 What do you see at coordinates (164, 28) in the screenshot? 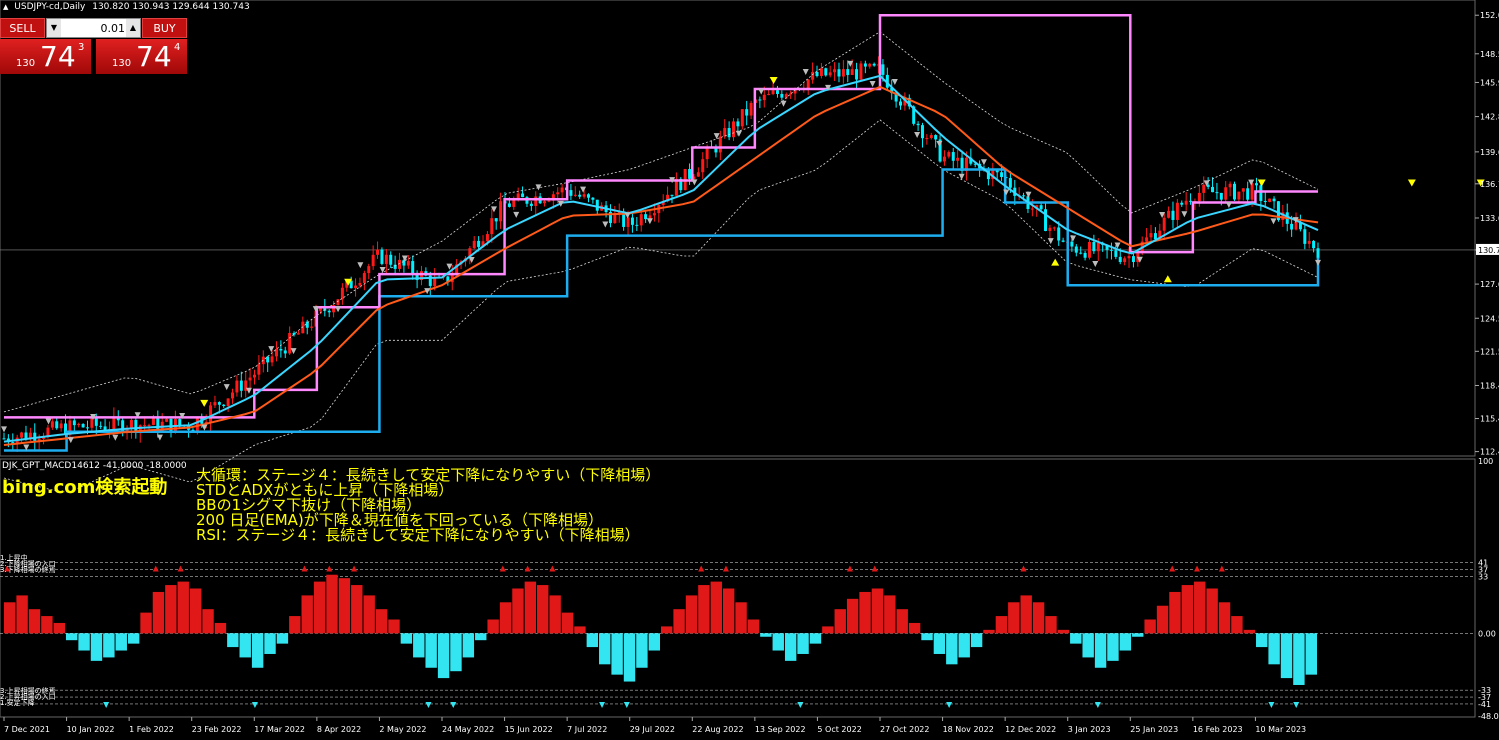
I see `buy-button: BUY` at bounding box center [164, 28].